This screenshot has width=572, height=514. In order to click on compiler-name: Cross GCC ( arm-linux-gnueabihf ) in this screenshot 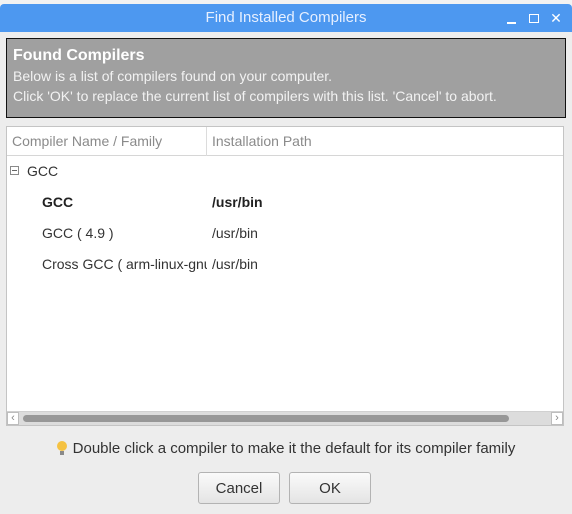, I will do `click(124, 264)`.